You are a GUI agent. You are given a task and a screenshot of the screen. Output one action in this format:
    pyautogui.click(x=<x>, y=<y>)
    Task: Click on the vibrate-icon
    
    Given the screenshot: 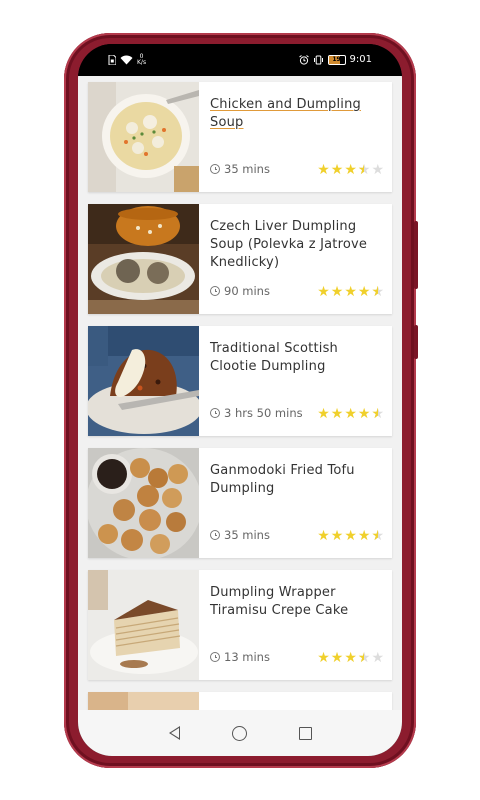 What is the action you would take?
    pyautogui.click(x=318, y=59)
    